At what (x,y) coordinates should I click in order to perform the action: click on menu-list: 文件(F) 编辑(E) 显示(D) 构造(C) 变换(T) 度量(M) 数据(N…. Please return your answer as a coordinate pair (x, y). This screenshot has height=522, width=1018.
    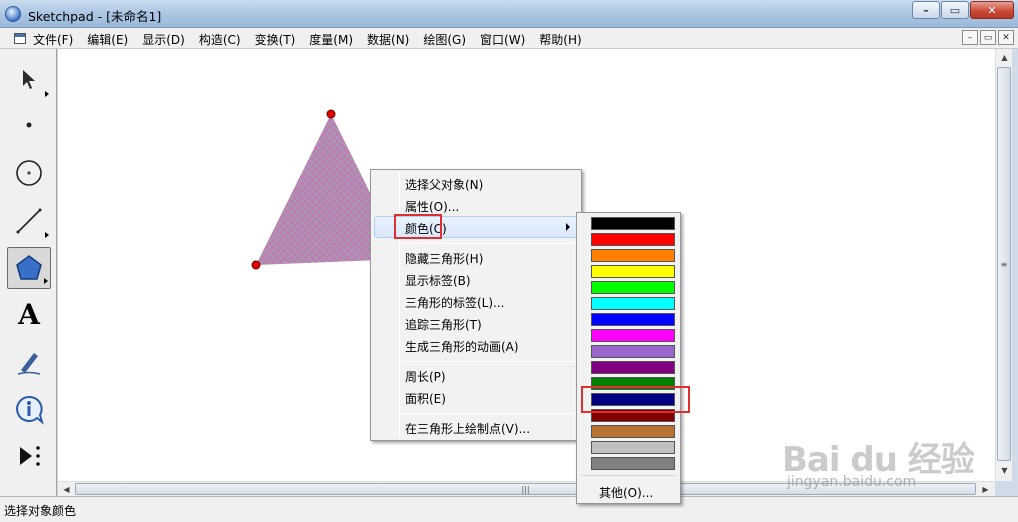
    Looking at the image, I should click on (314, 39).